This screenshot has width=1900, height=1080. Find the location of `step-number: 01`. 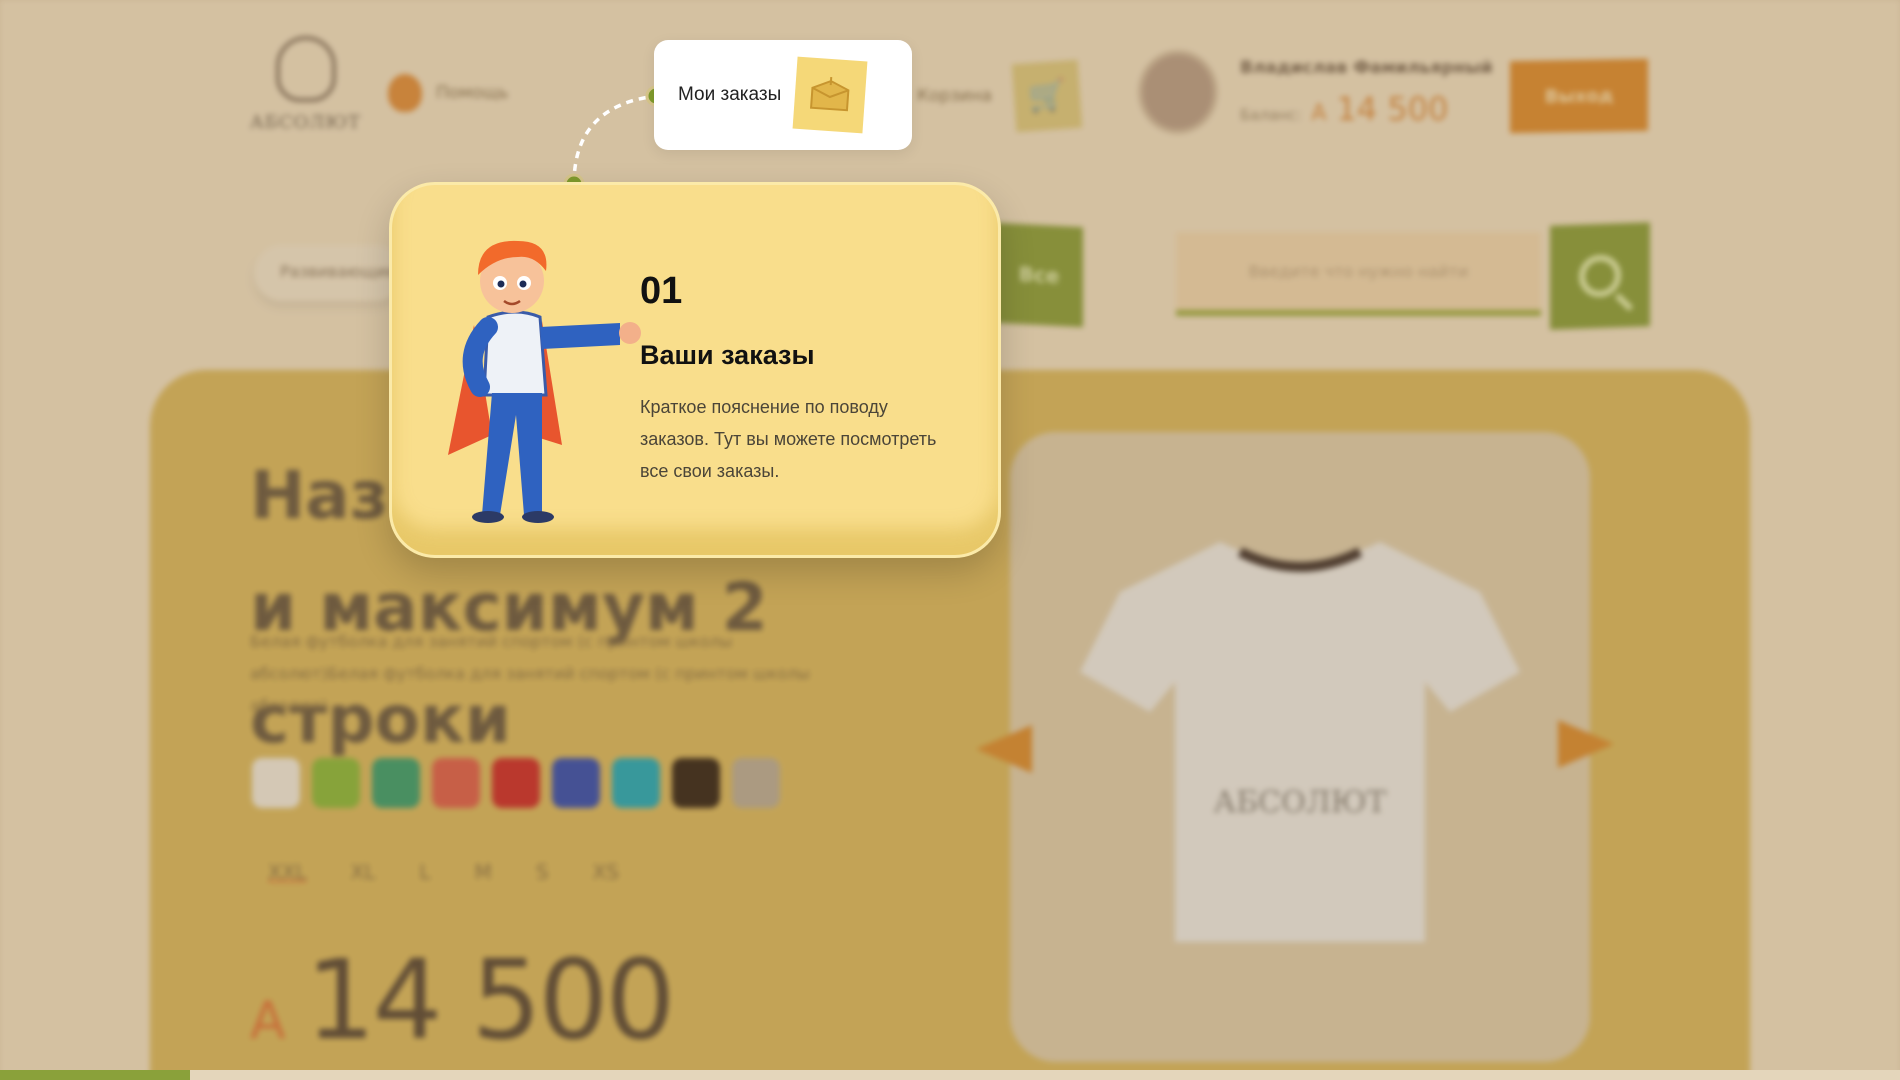

step-number: 01 is located at coordinates (661, 291).